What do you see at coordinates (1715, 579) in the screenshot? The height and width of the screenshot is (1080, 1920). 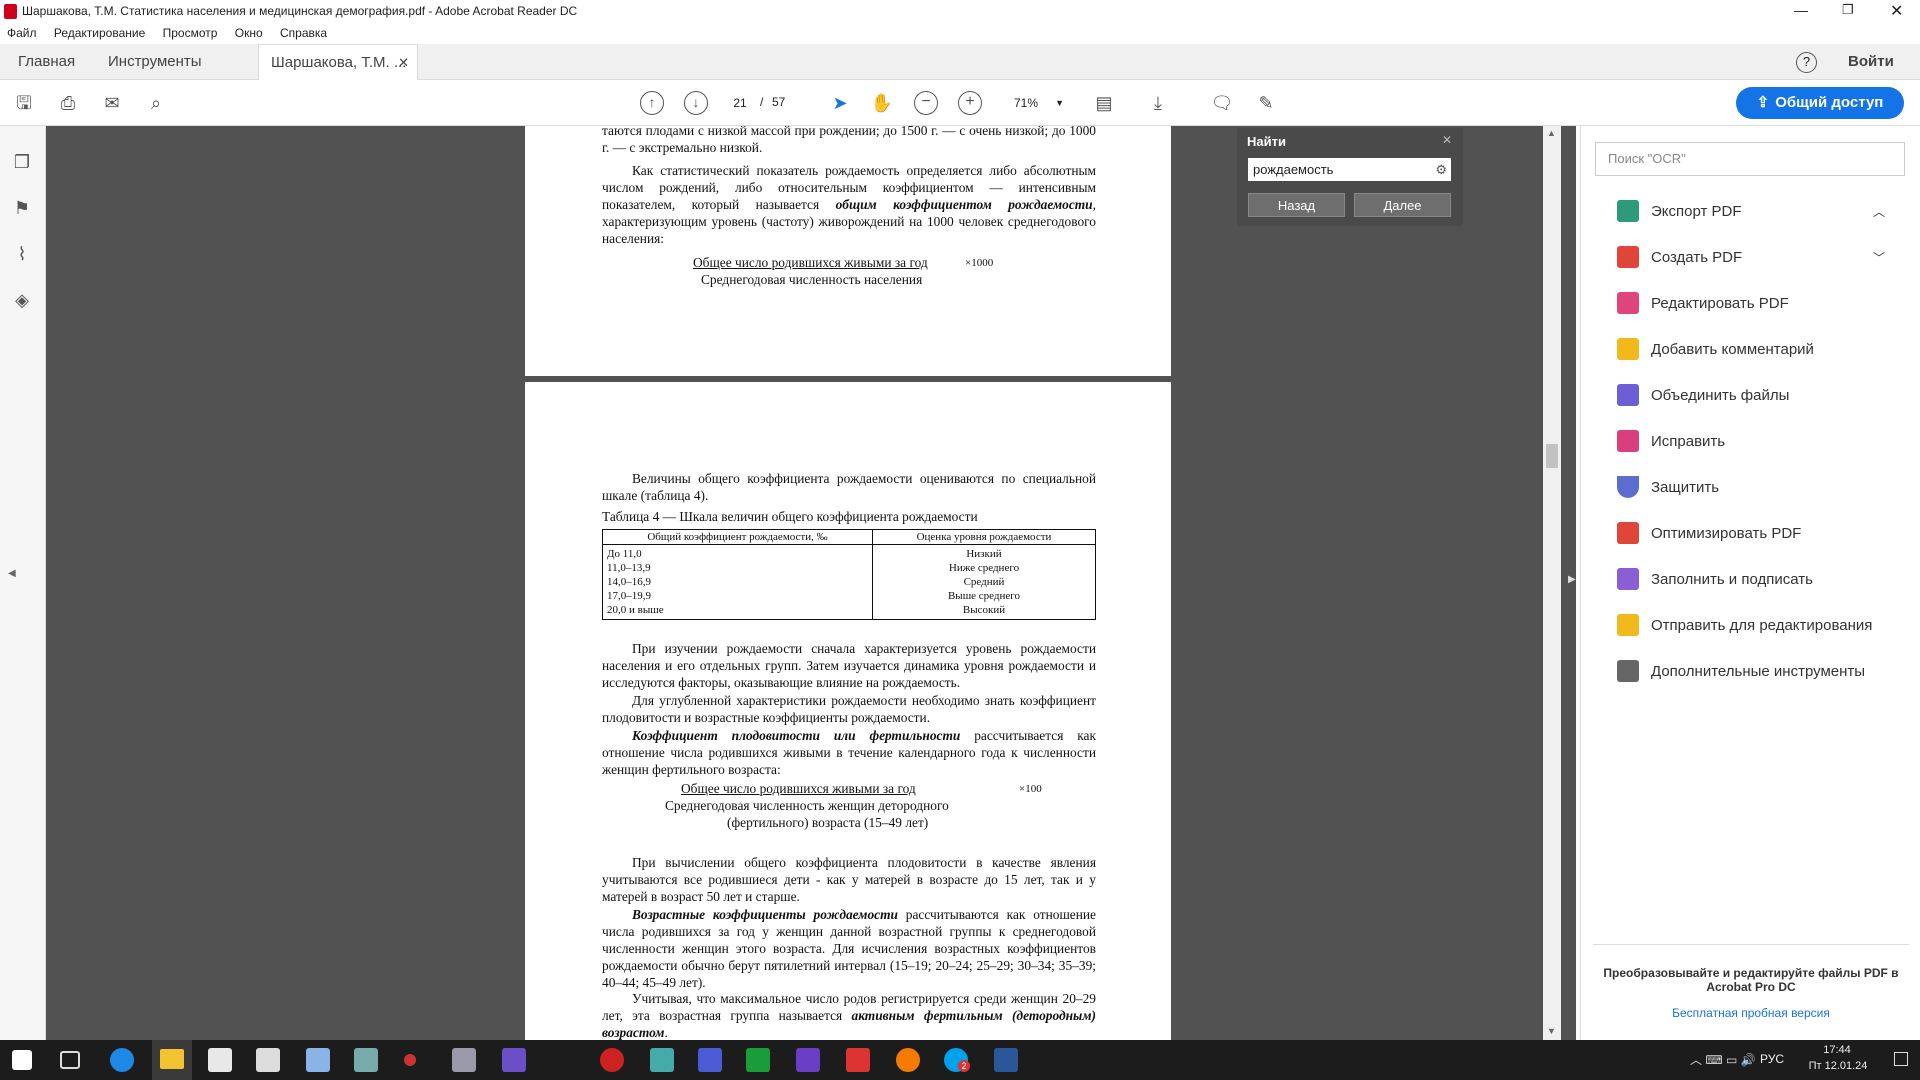 I see `tool-fill-sign: Заполнить и подписать` at bounding box center [1715, 579].